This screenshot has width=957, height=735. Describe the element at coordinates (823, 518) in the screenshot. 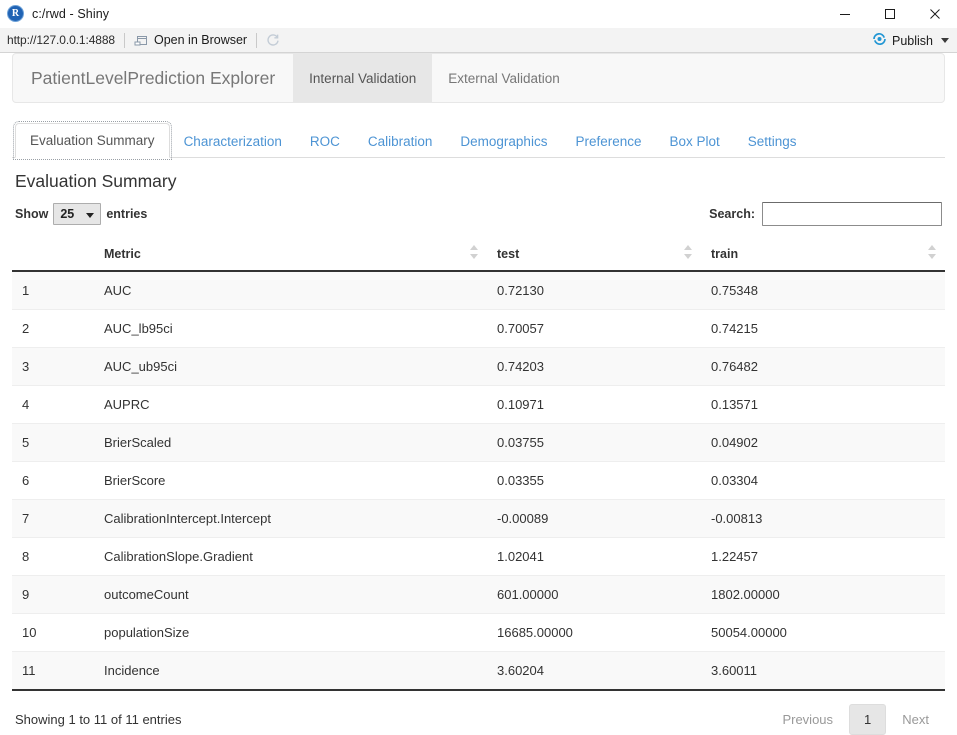

I see `row-train: -0.00813` at that location.